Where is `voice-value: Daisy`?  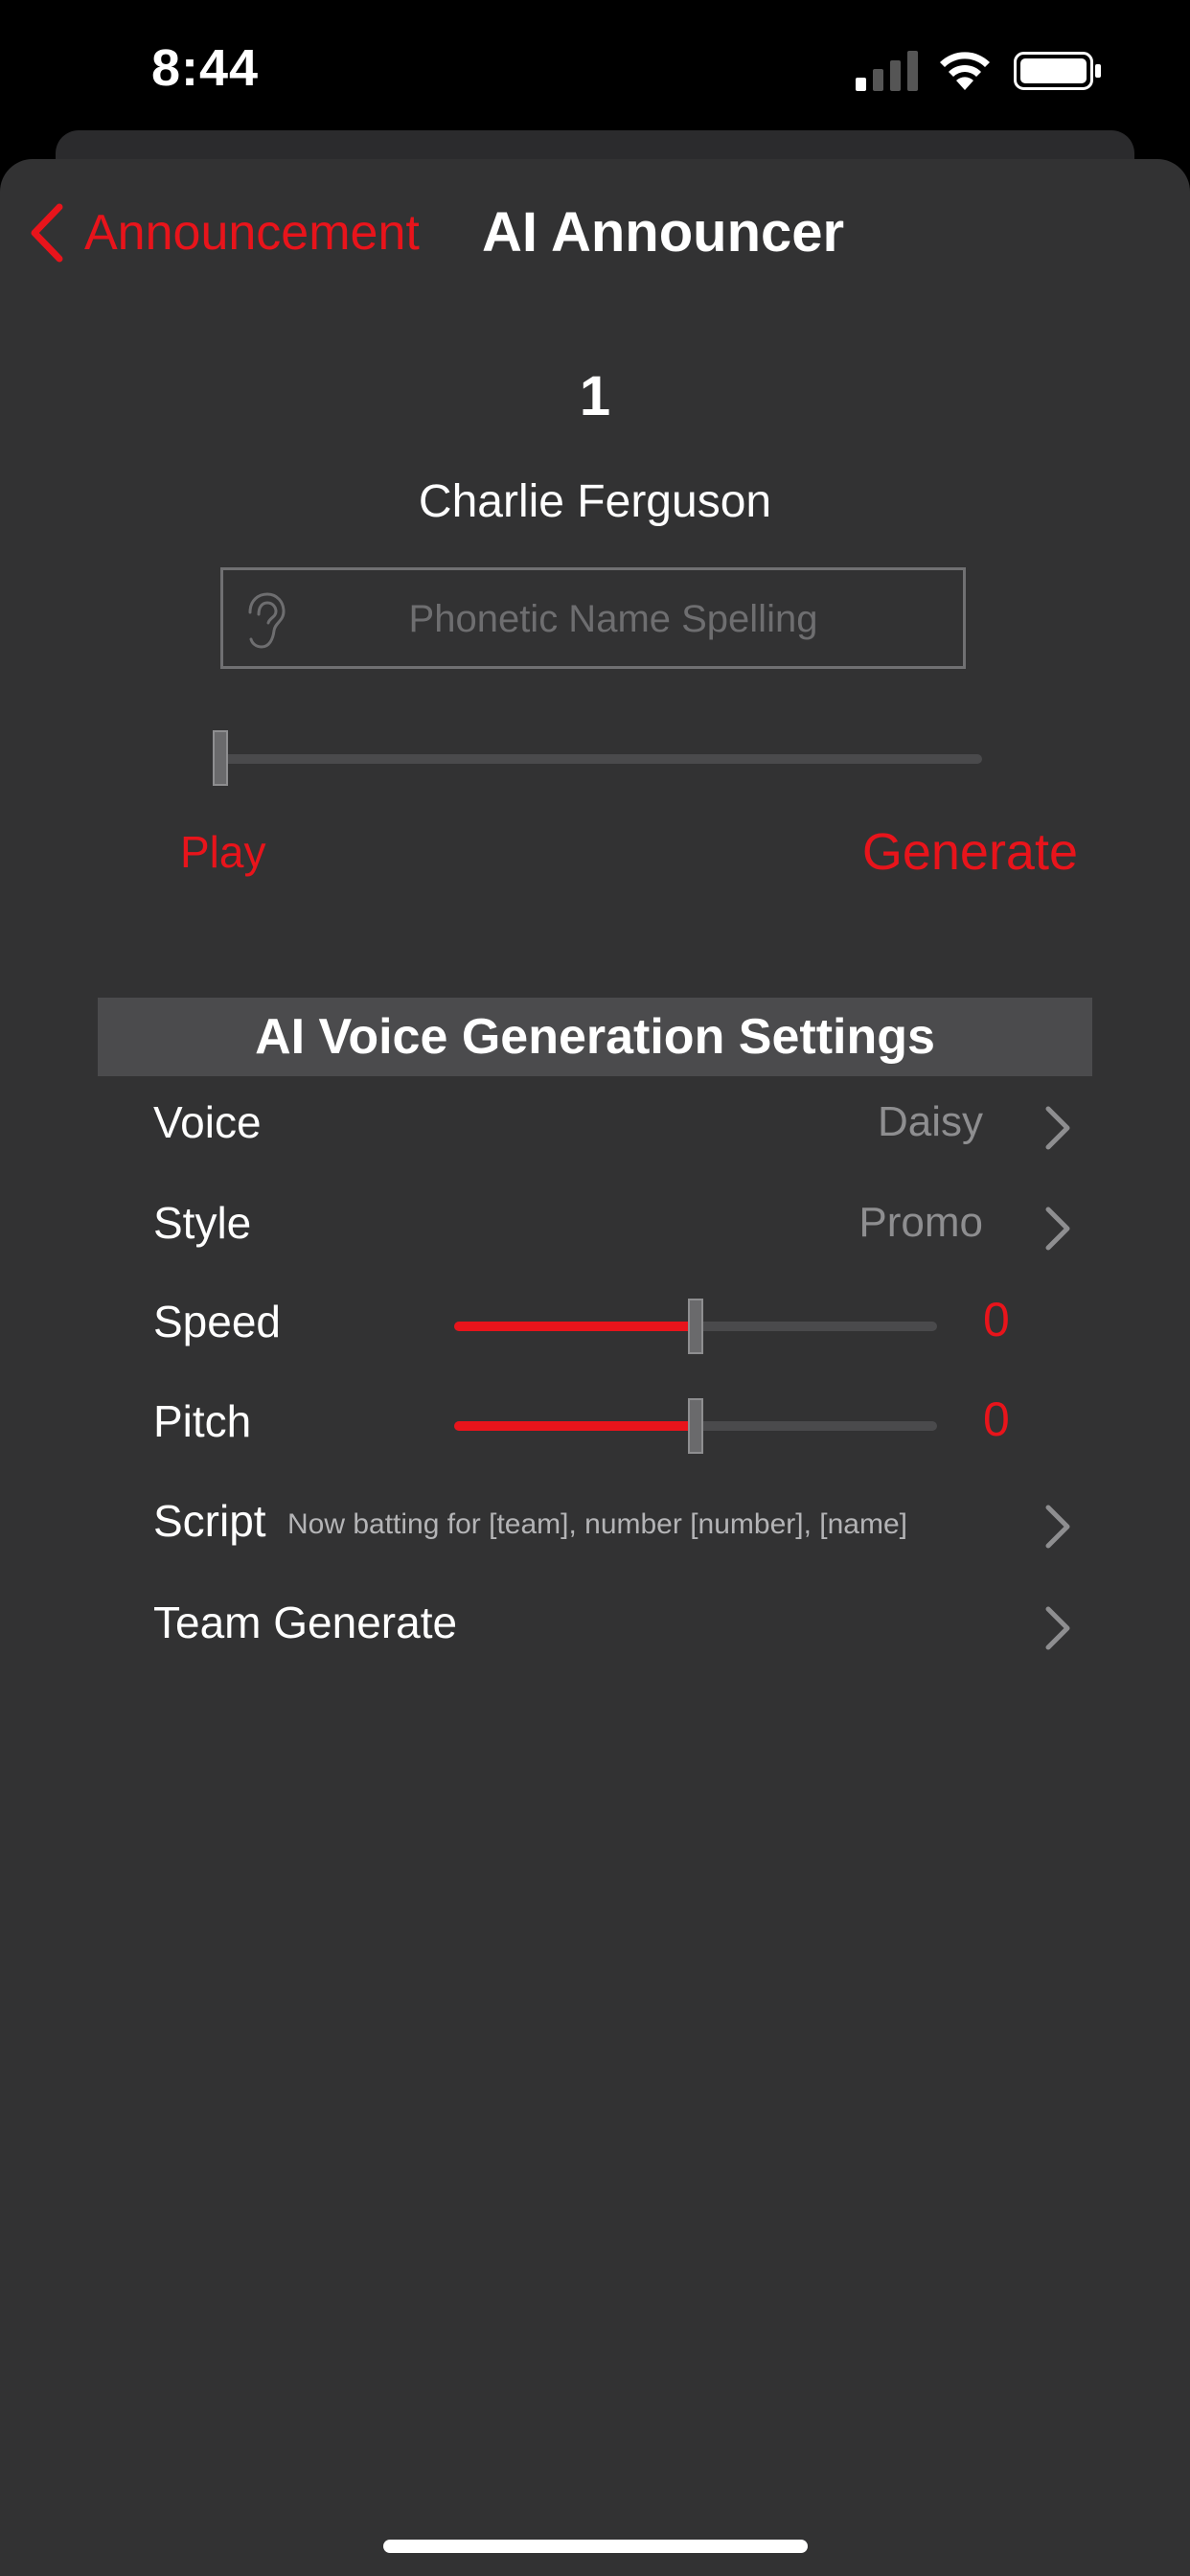
voice-value: Daisy is located at coordinates (930, 1121).